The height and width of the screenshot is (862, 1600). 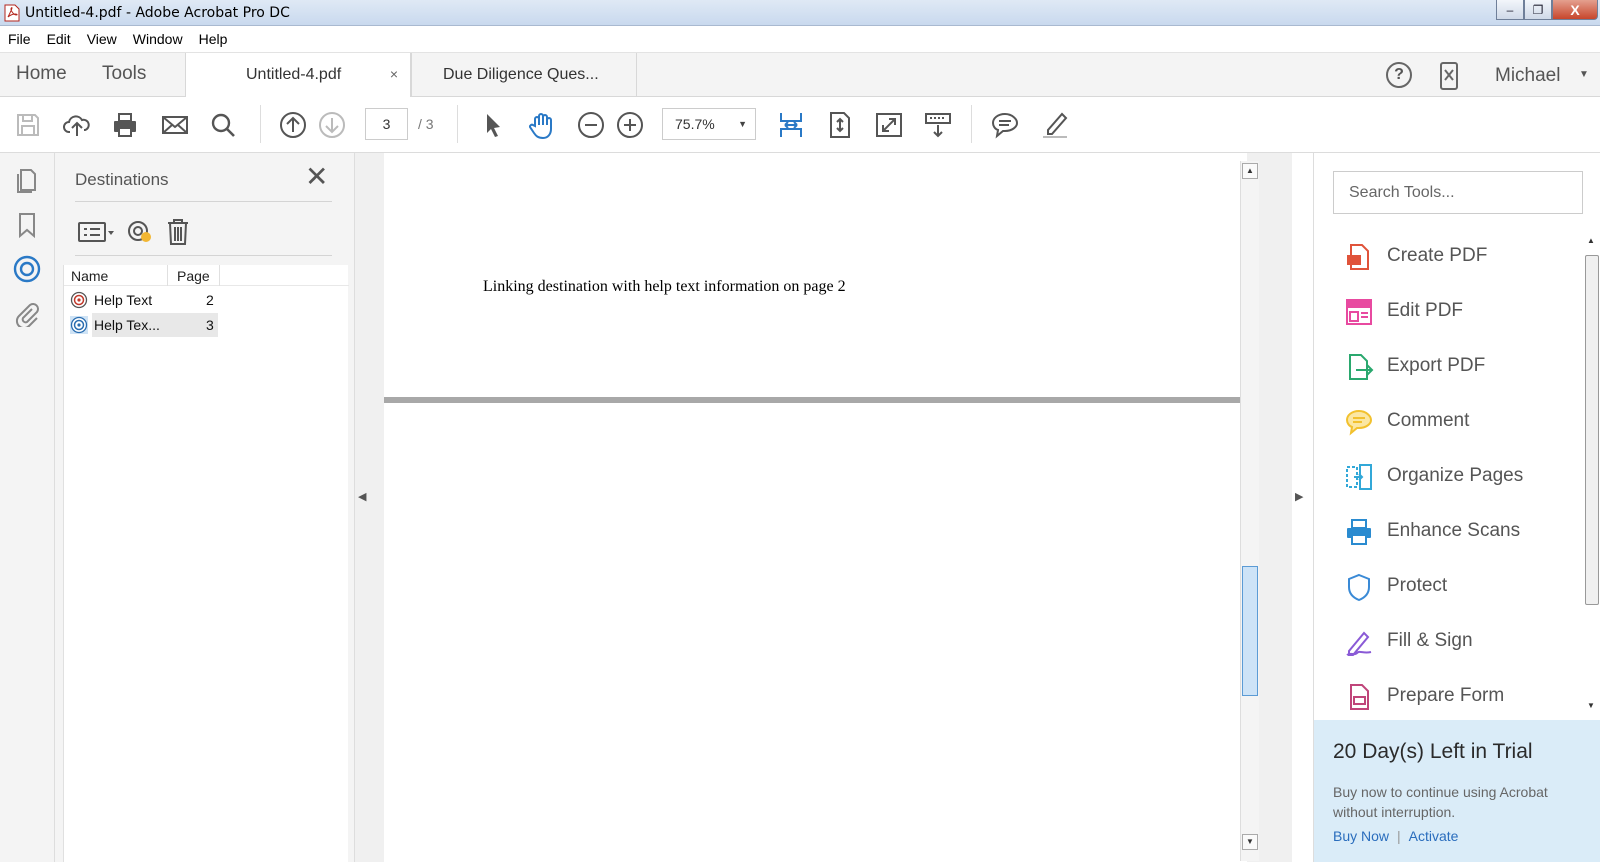 I want to click on page-number-input: 3, so click(x=386, y=124).